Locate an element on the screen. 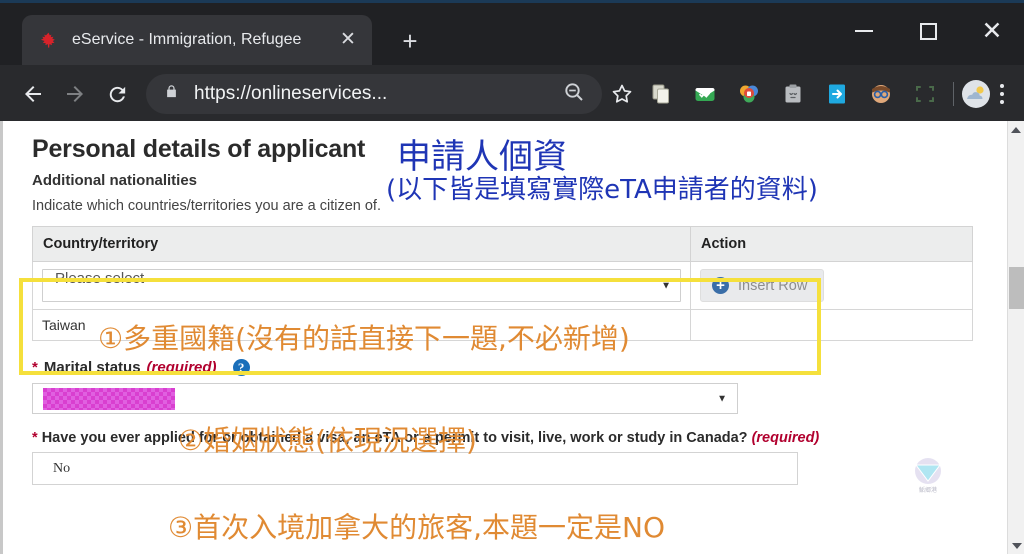  page-scrollbar is located at coordinates (1015, 337).